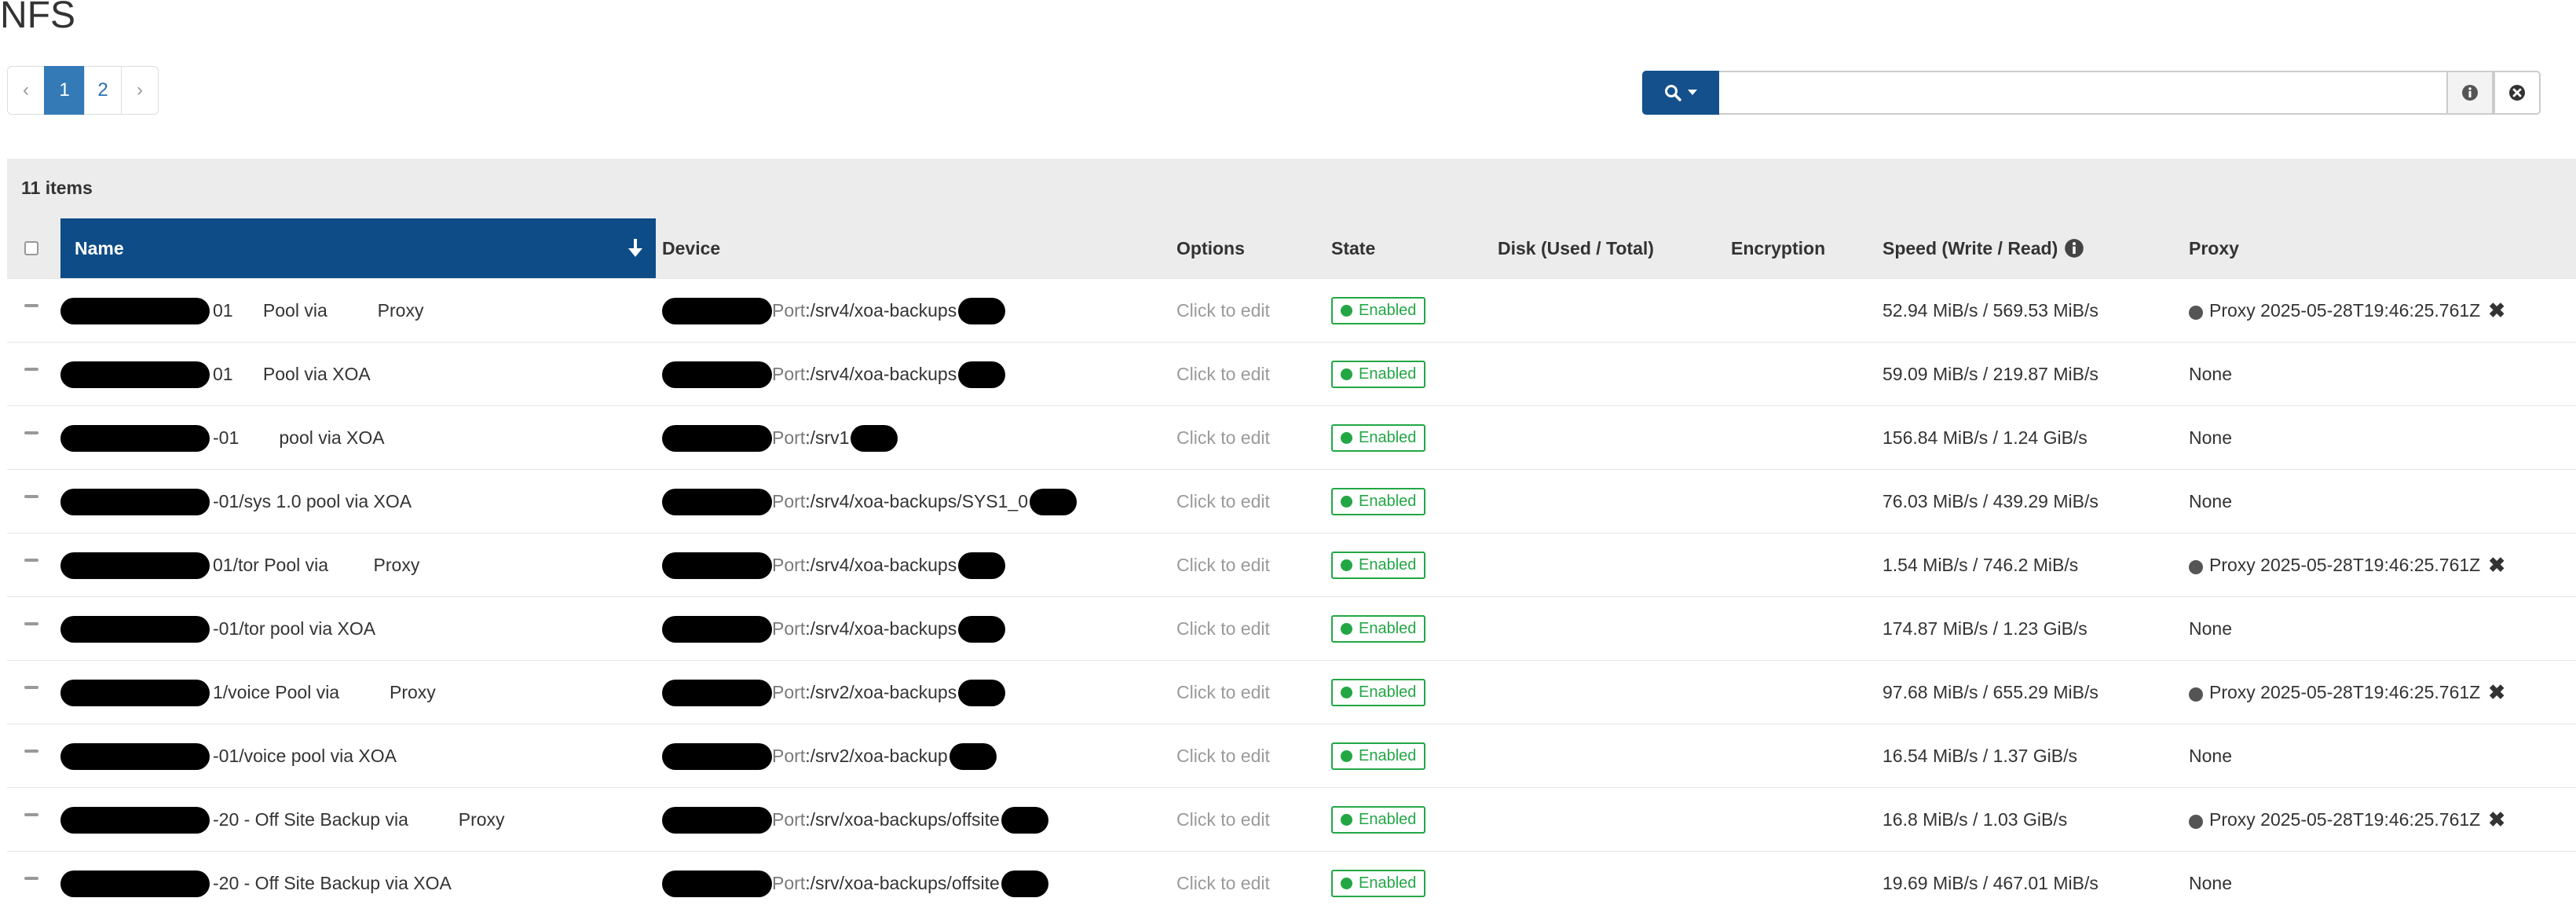 This screenshot has height=920, width=2576. I want to click on column-header-speed-label: Speed (Write / Read), so click(1971, 247).